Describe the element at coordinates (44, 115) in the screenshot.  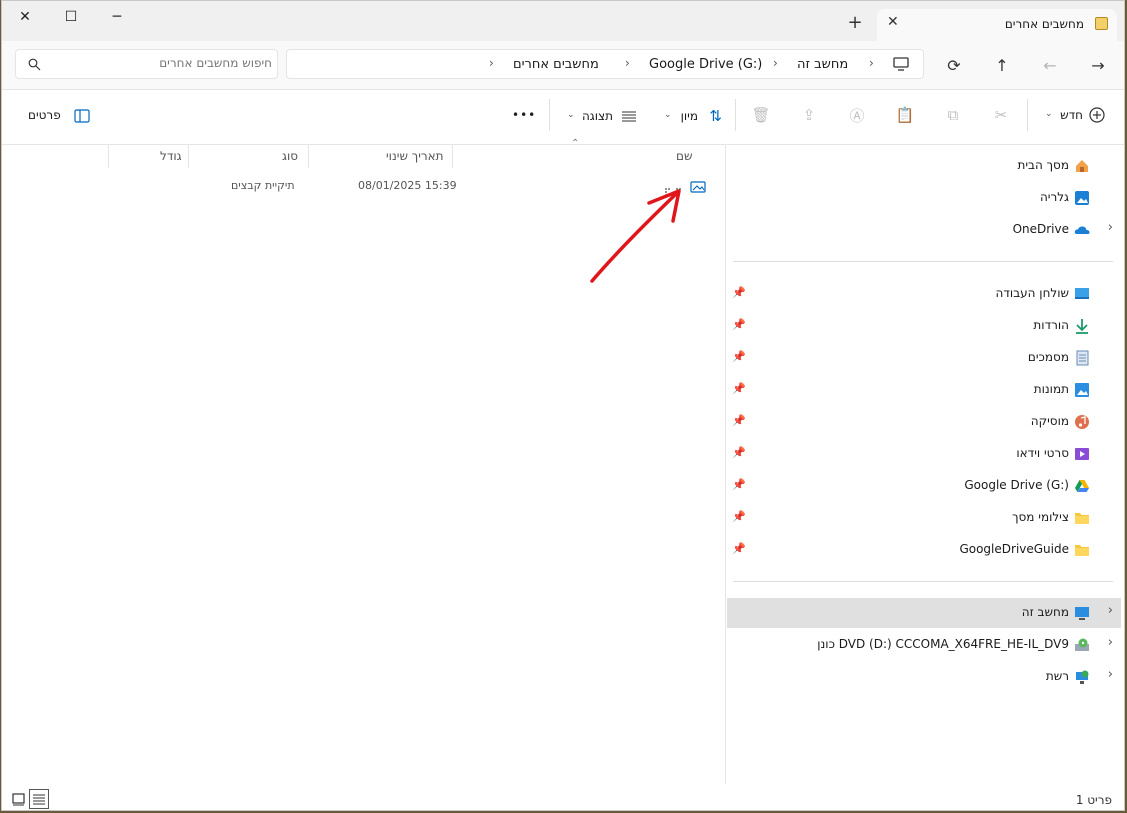
I see `details-button-label: פרטים` at that location.